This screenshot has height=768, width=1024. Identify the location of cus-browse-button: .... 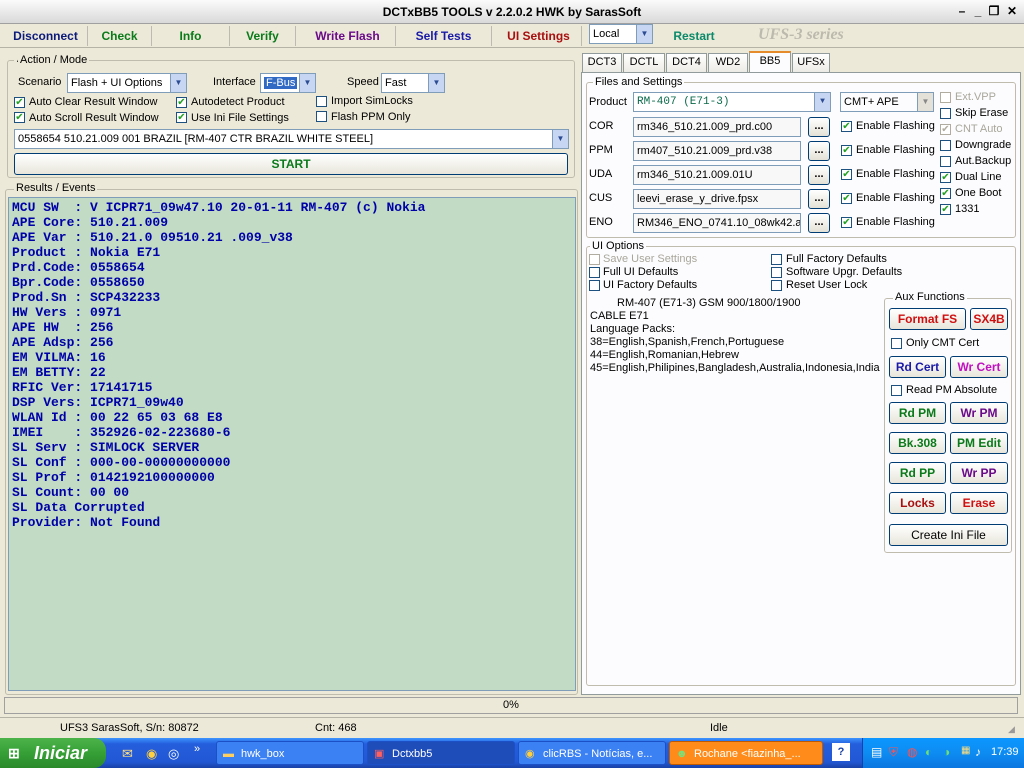
(819, 199).